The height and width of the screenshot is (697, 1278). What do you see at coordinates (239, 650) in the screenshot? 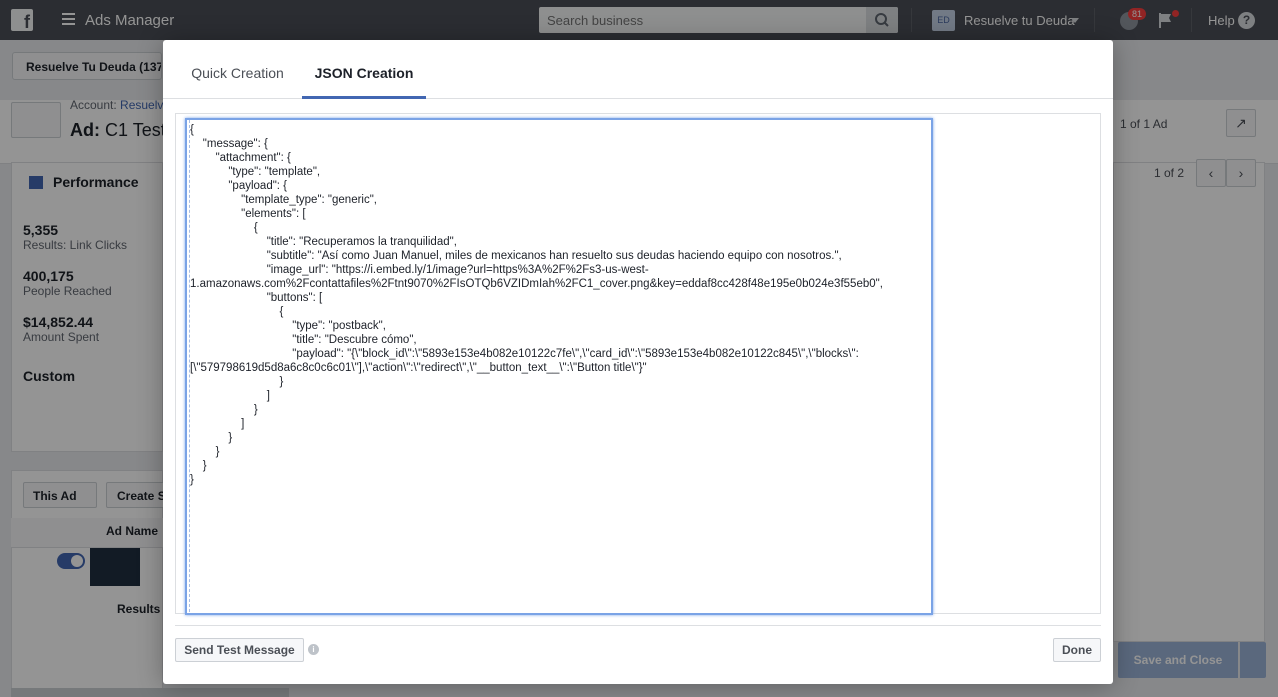
I see `send-test-message-button: Send Test Message` at bounding box center [239, 650].